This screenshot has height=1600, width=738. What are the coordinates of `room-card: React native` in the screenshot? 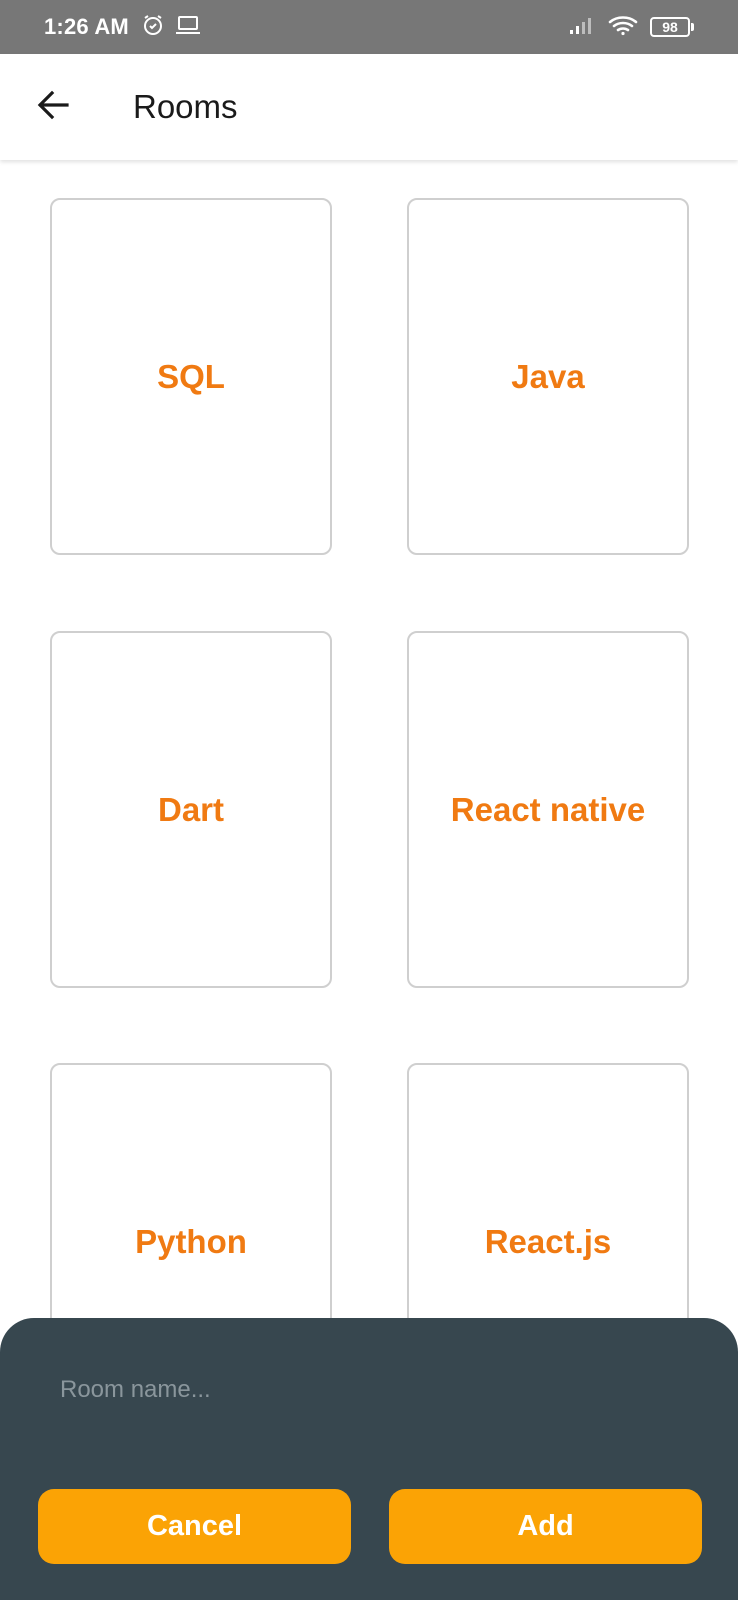 It's located at (548, 809).